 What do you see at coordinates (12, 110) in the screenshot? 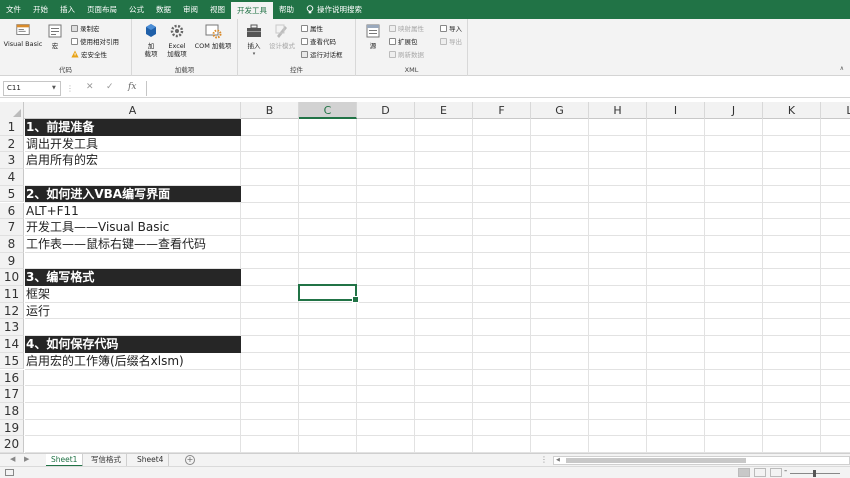
I see `select-all-button` at bounding box center [12, 110].